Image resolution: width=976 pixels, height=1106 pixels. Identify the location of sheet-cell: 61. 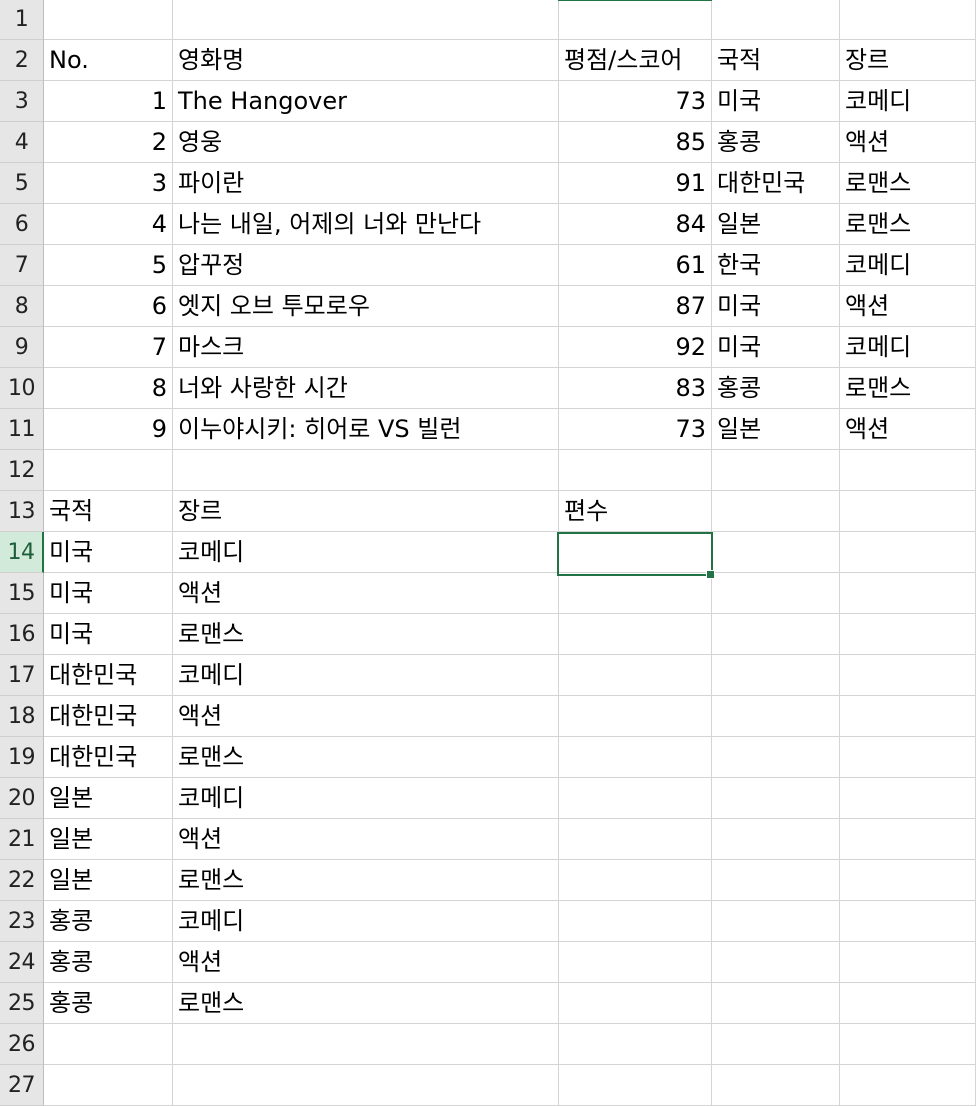
(635, 265).